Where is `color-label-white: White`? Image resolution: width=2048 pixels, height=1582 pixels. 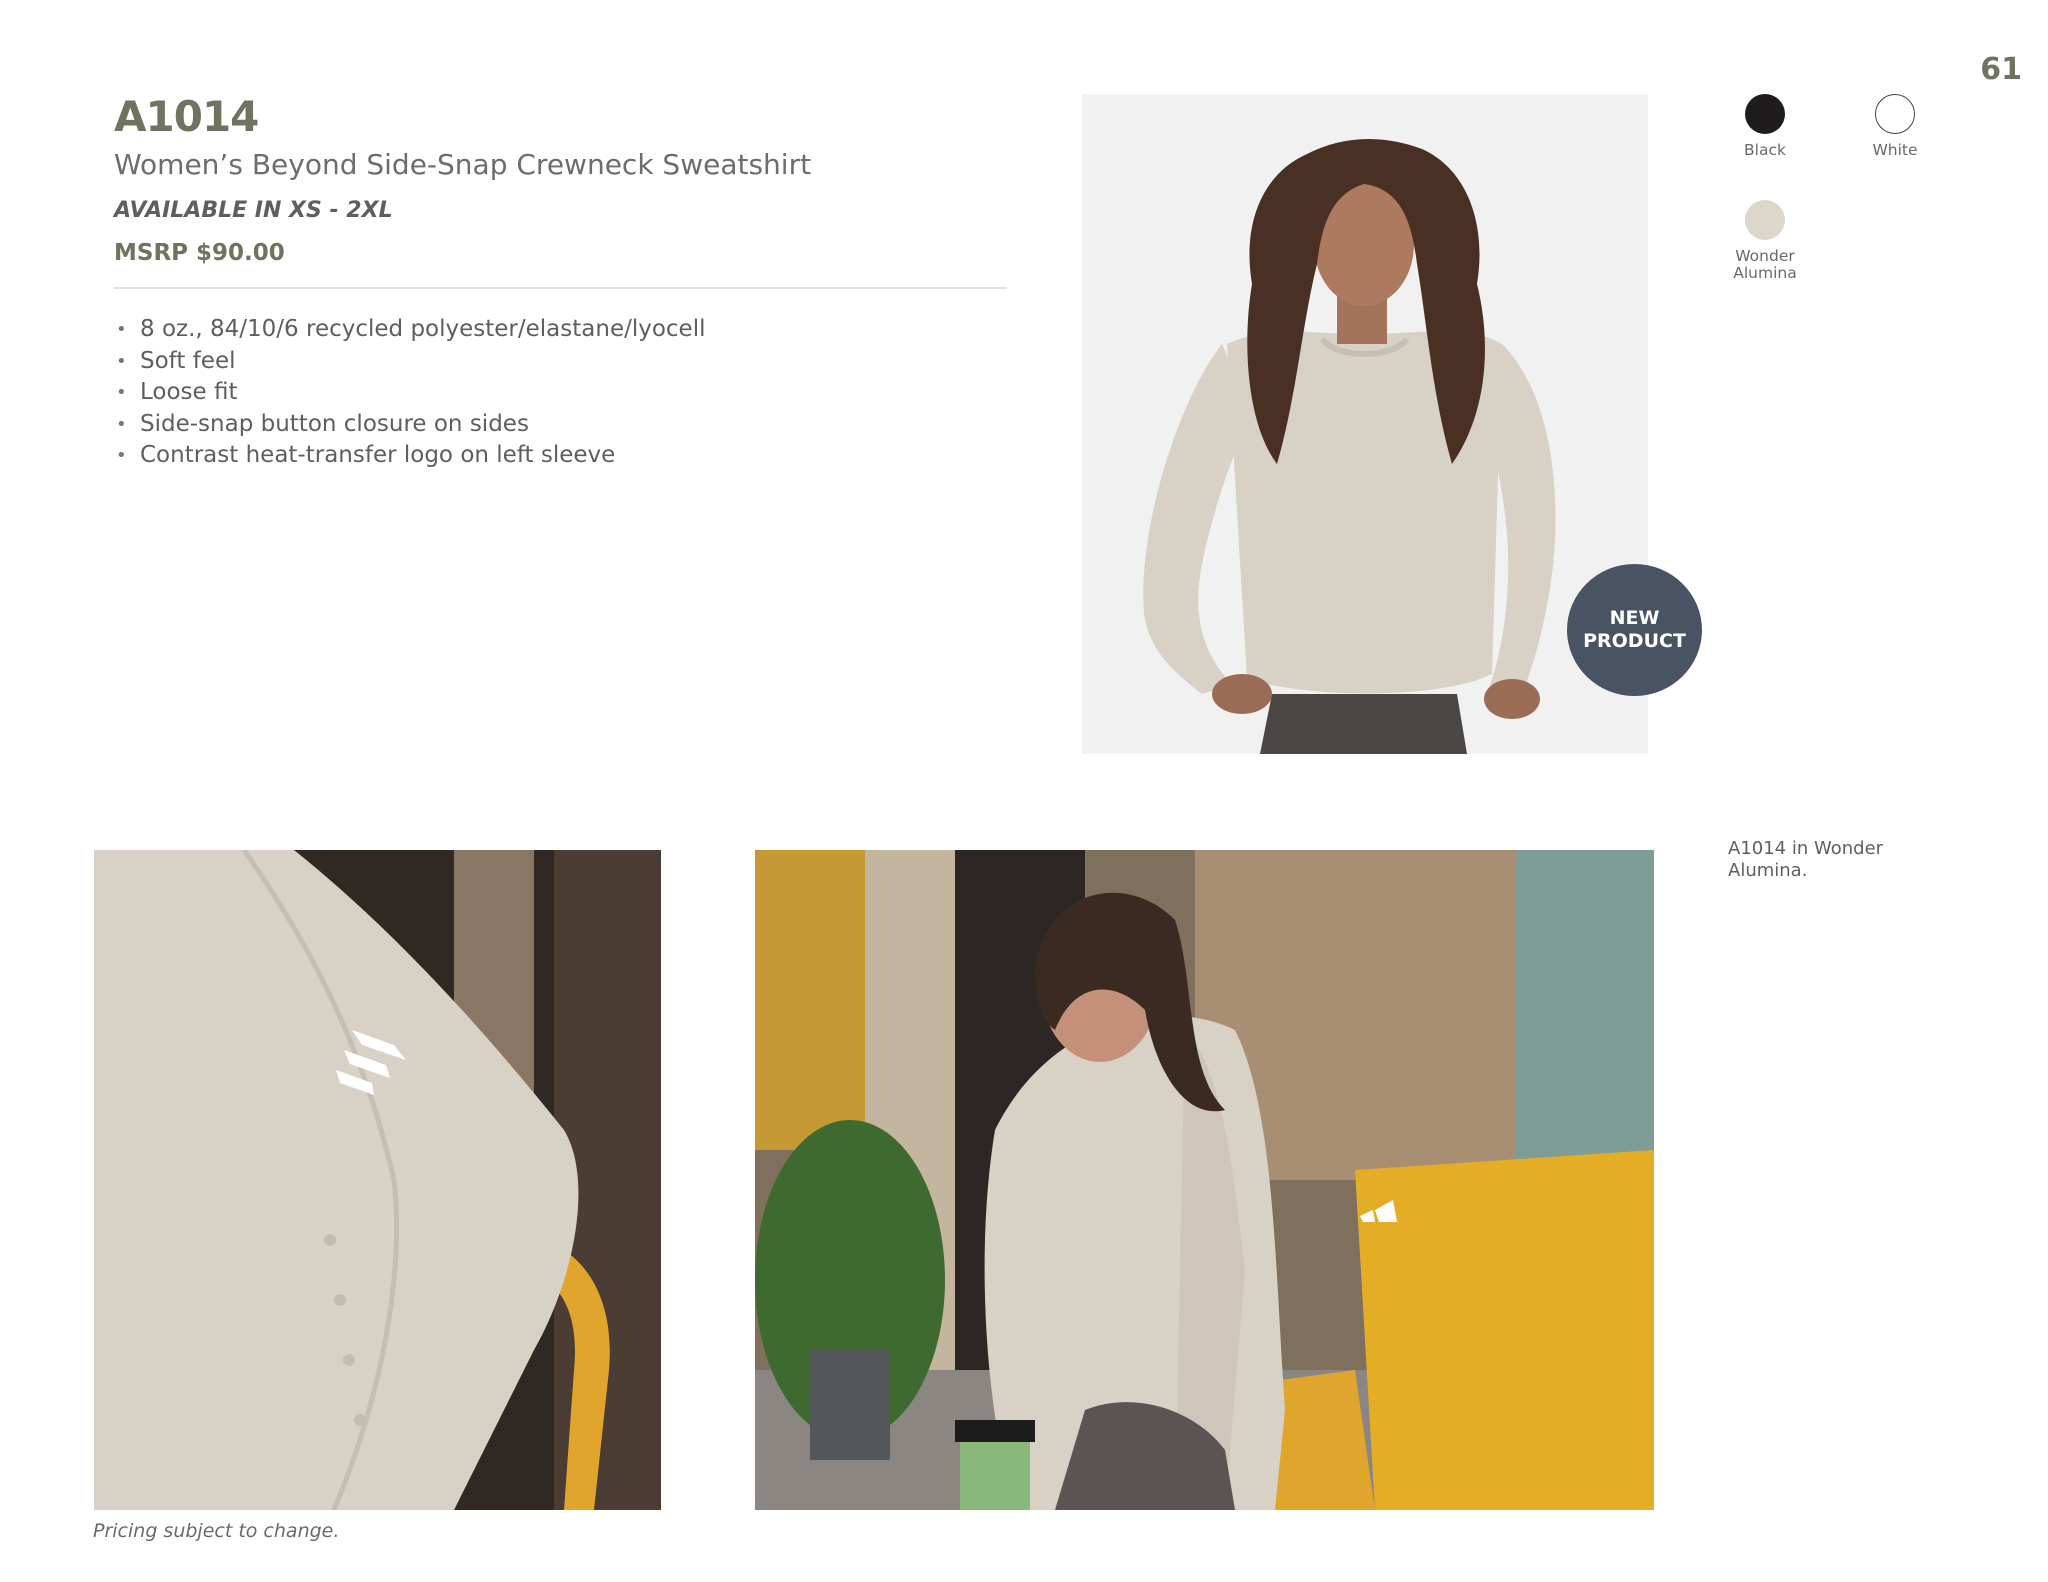
color-label-white: White is located at coordinates (1895, 150).